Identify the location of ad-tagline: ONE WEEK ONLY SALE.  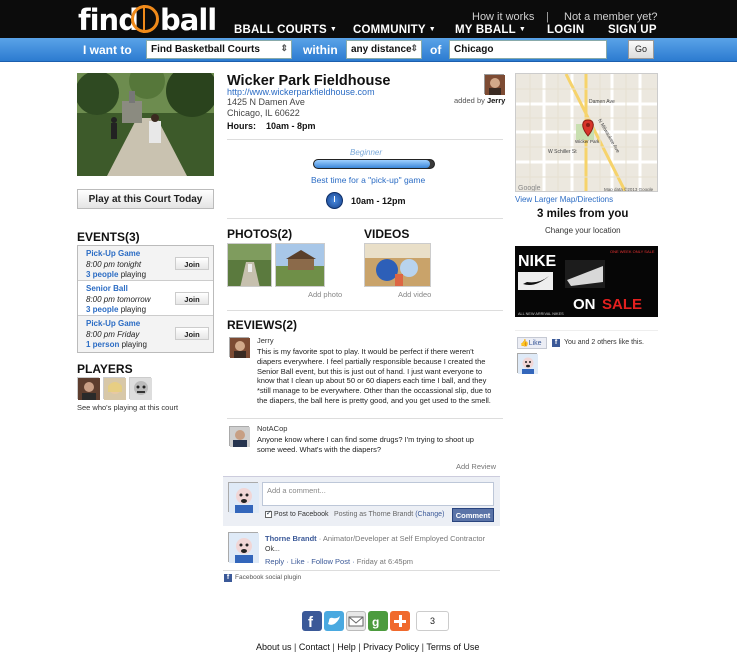
(632, 251).